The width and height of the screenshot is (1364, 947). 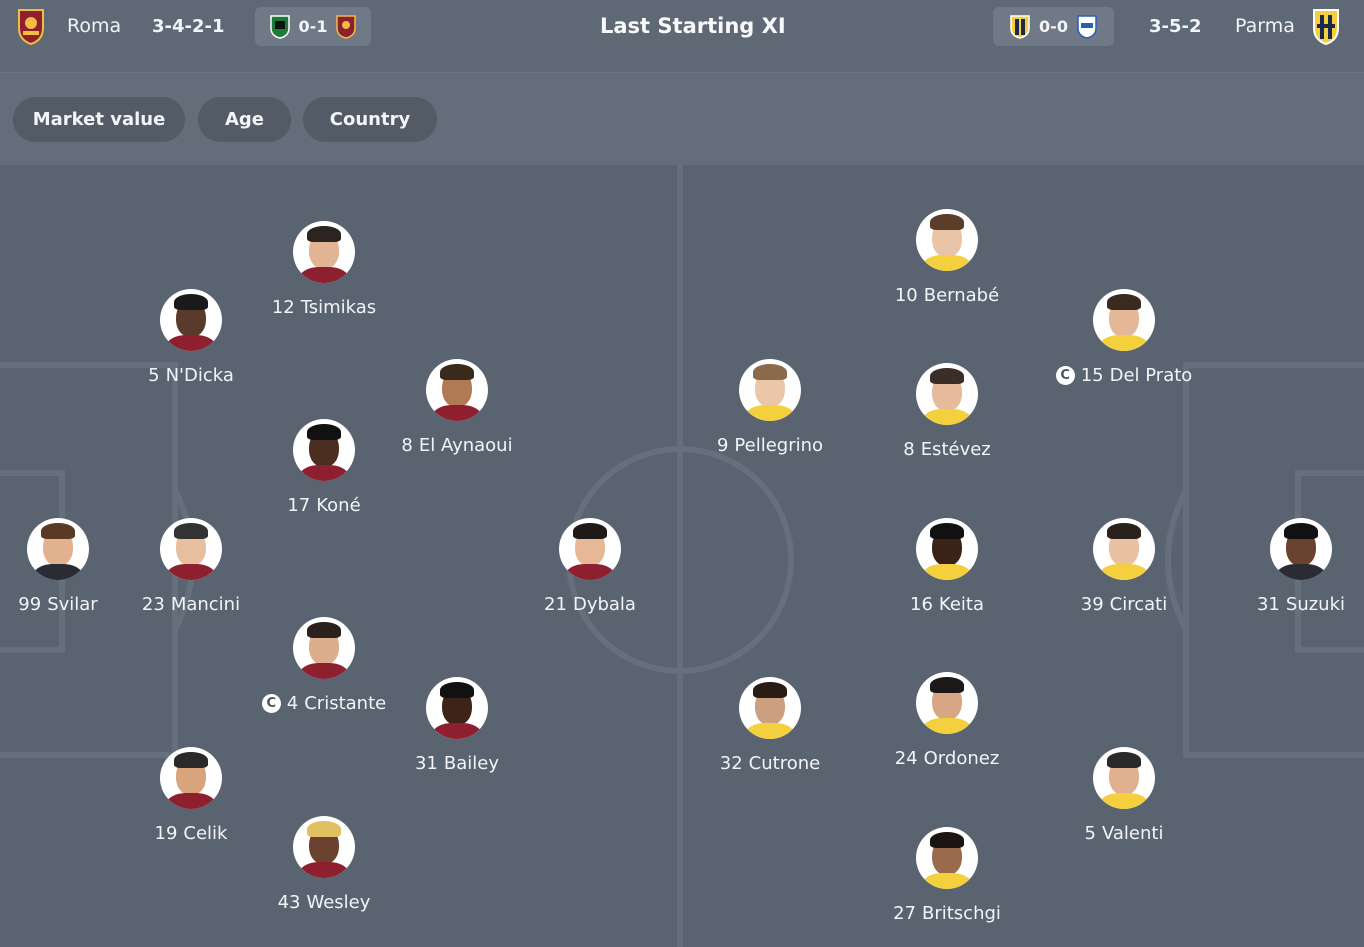 What do you see at coordinates (205, 604) in the screenshot?
I see `player-name: Mancini` at bounding box center [205, 604].